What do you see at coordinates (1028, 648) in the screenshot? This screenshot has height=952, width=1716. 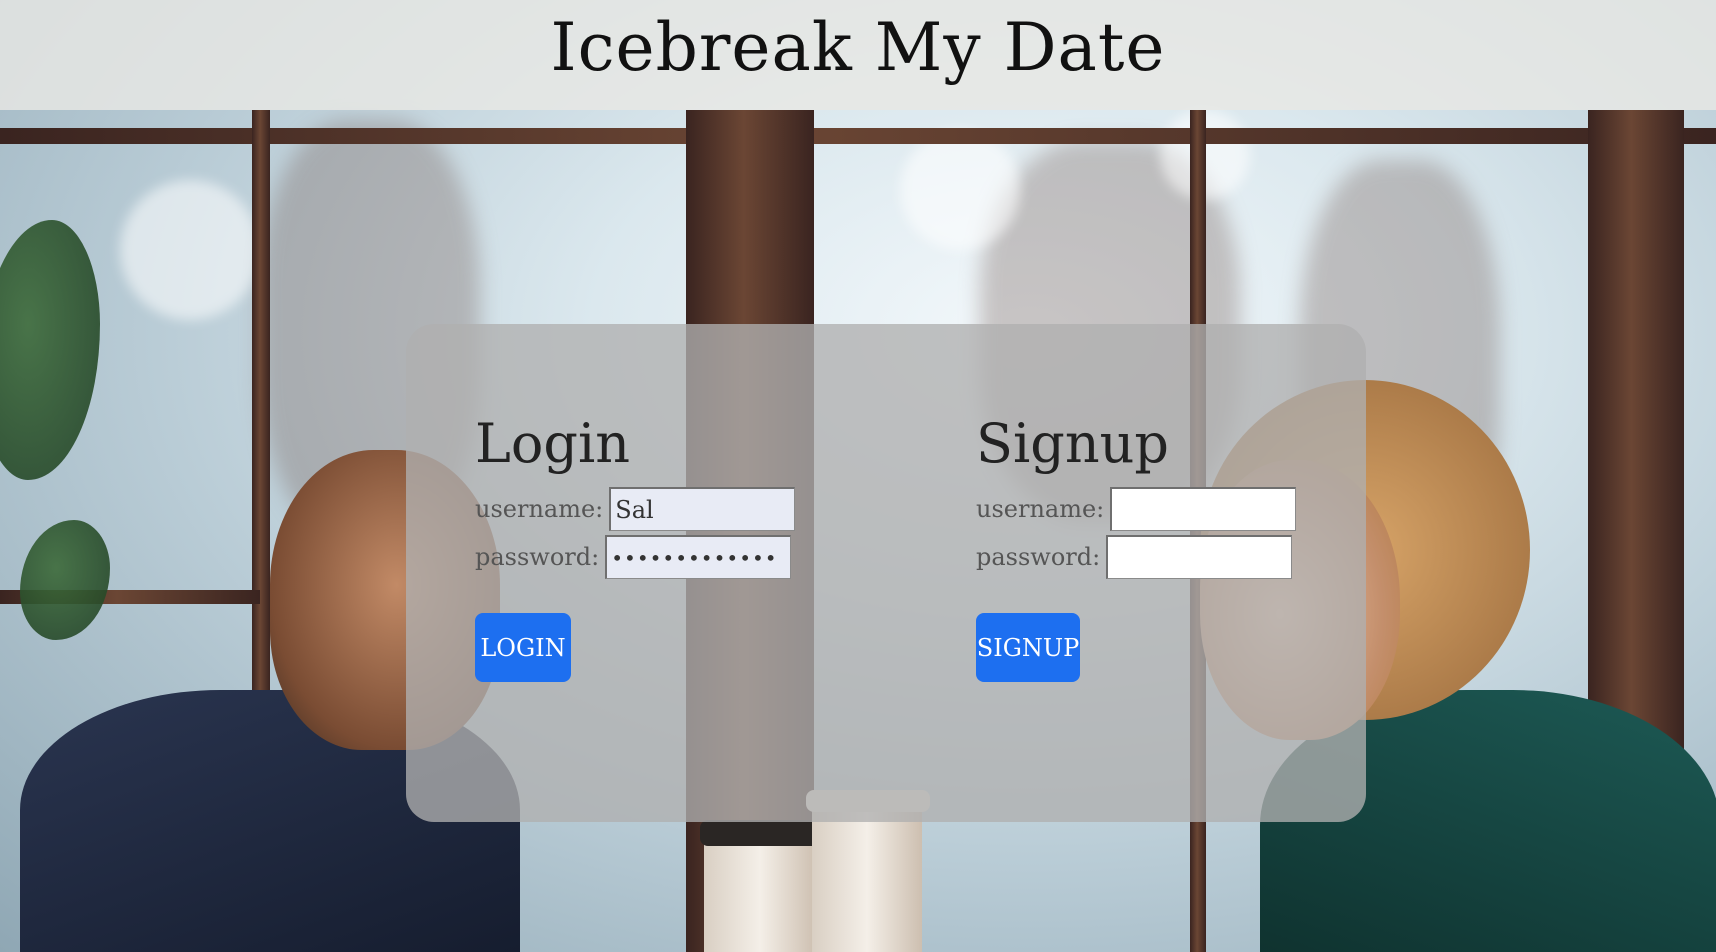 I see `signup-button: signup` at bounding box center [1028, 648].